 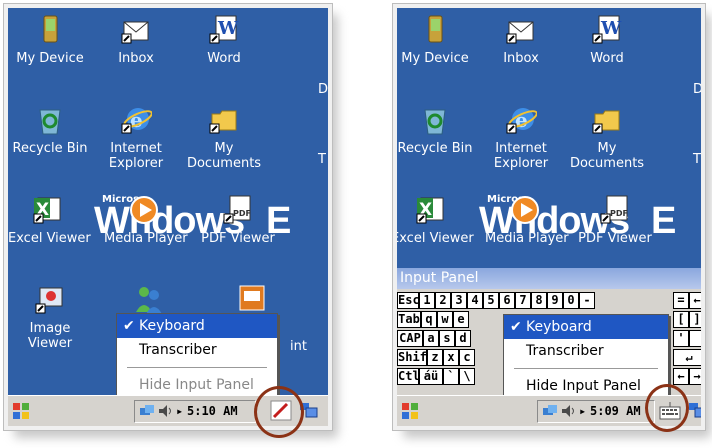 What do you see at coordinates (409, 319) in the screenshot?
I see `key: Tab` at bounding box center [409, 319].